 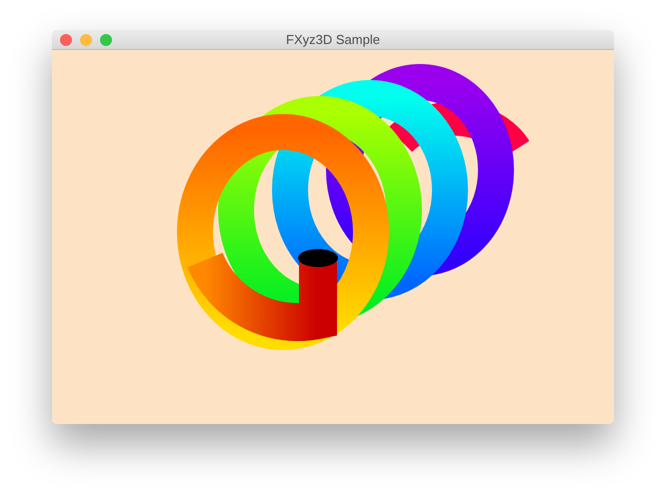 I want to click on zoom-button, so click(x=106, y=40).